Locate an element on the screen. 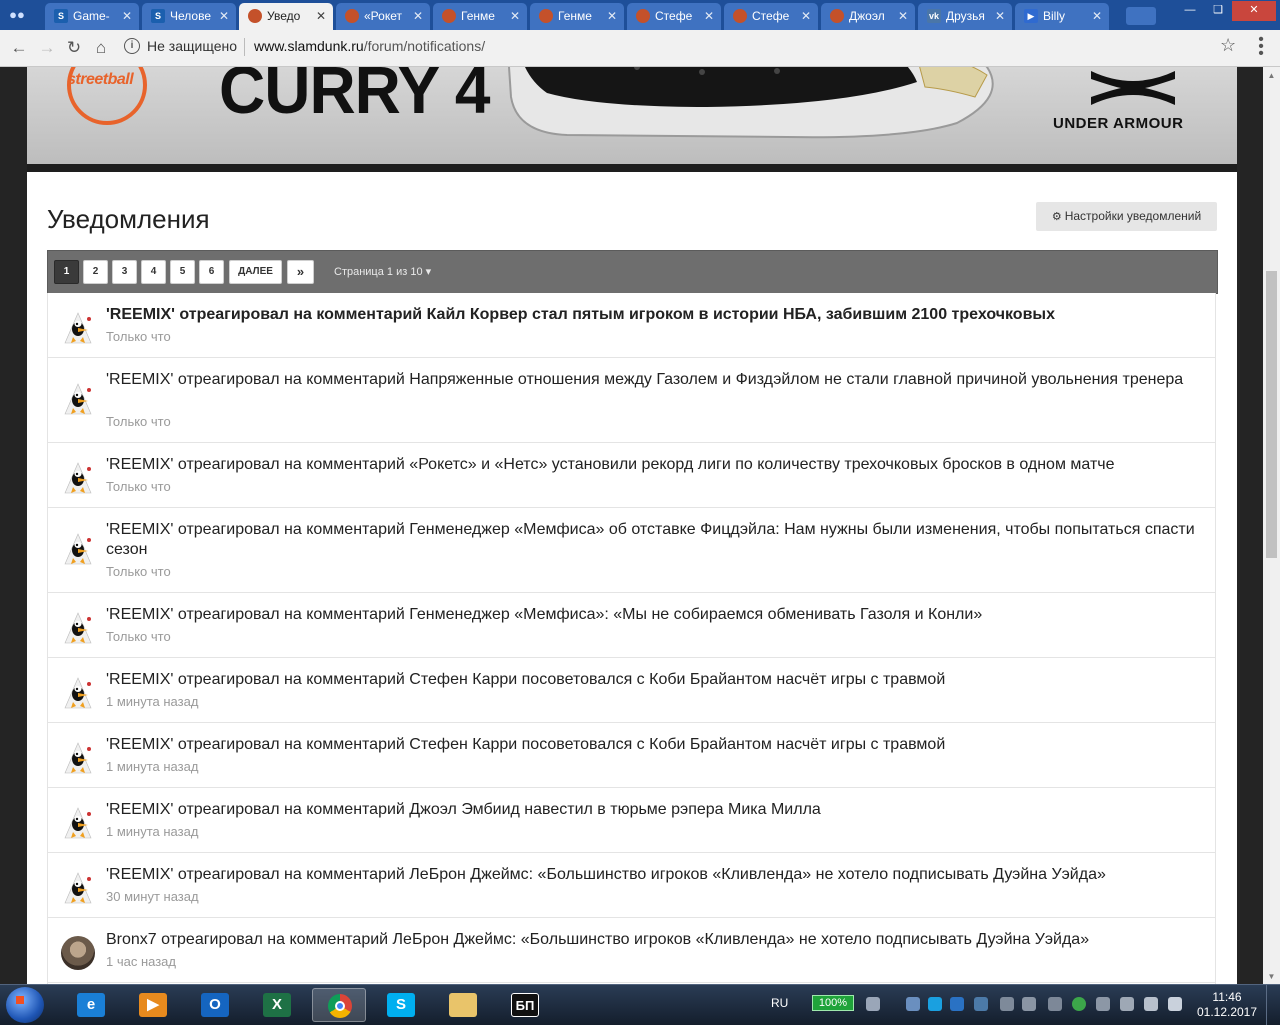 This screenshot has height=1025, width=1280. language-indicator: RU is located at coordinates (779, 1003).